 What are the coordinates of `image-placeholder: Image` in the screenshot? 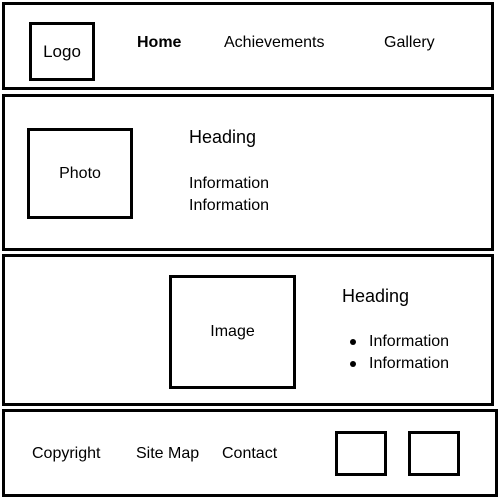 It's located at (232, 332).